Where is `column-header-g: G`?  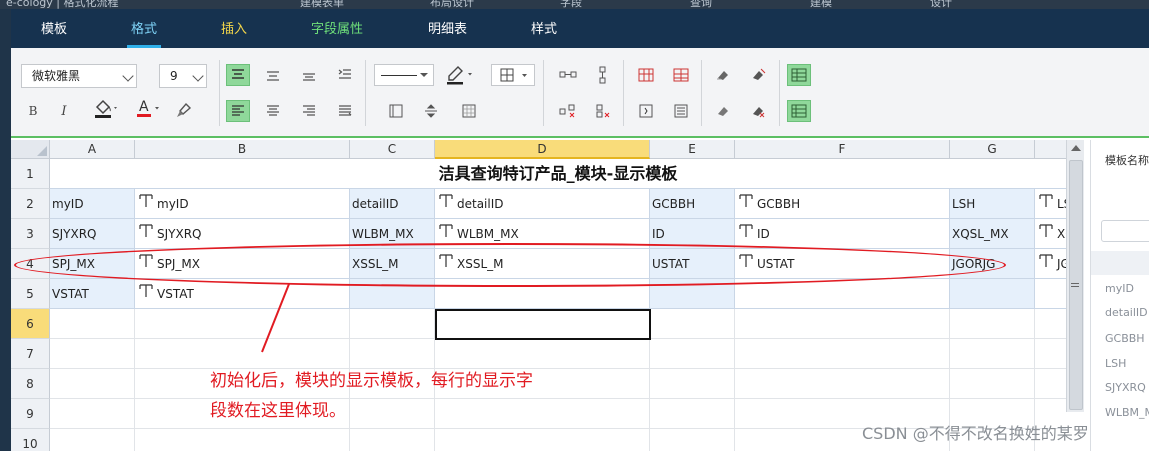 column-header-g: G is located at coordinates (992, 149).